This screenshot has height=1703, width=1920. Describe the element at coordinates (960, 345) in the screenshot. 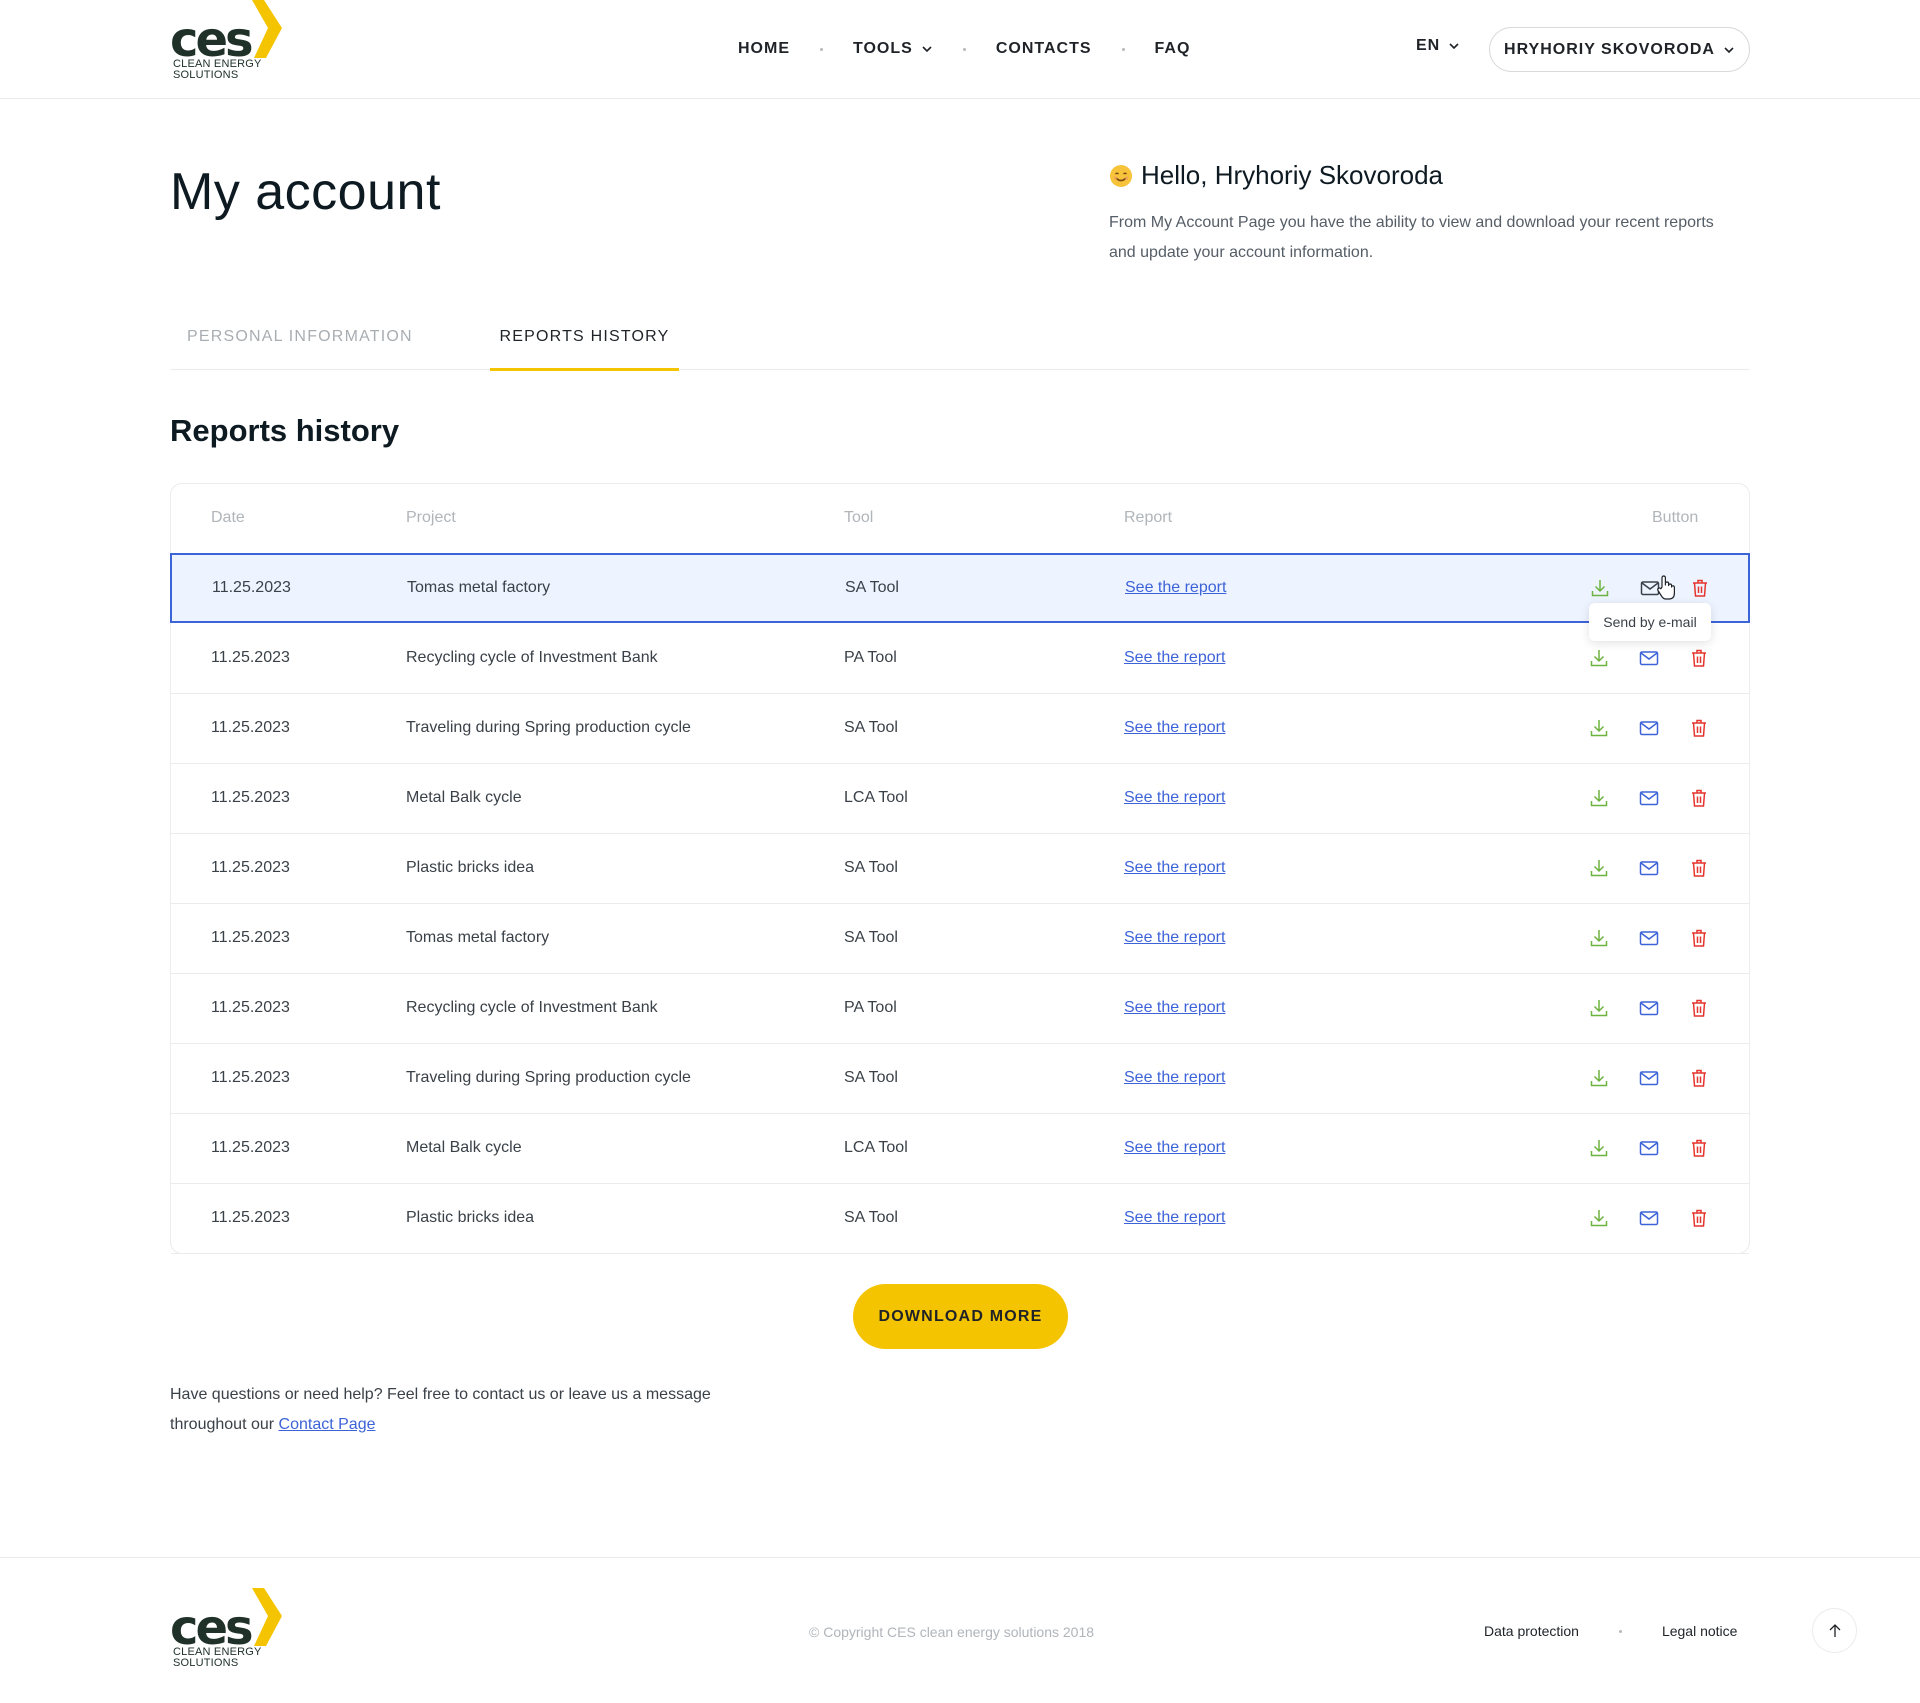

I see `account-tabs: PERSONAL INFORMATION REPORTS HISTORY` at that location.